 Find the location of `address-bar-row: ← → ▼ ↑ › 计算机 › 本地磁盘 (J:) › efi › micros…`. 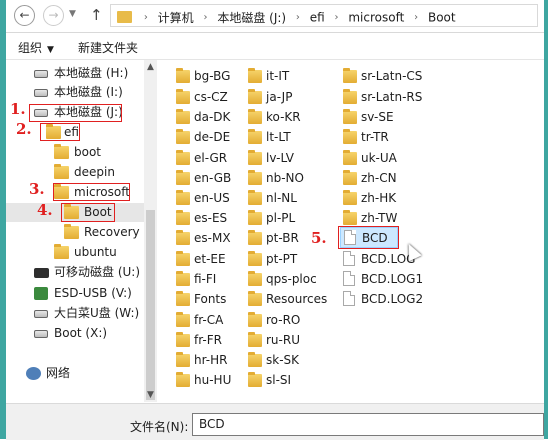

address-bar-row: ← → ▼ ↑ › 计算机 › 本地磁盘 (J:) › efi › micros… is located at coordinates (275, 16).